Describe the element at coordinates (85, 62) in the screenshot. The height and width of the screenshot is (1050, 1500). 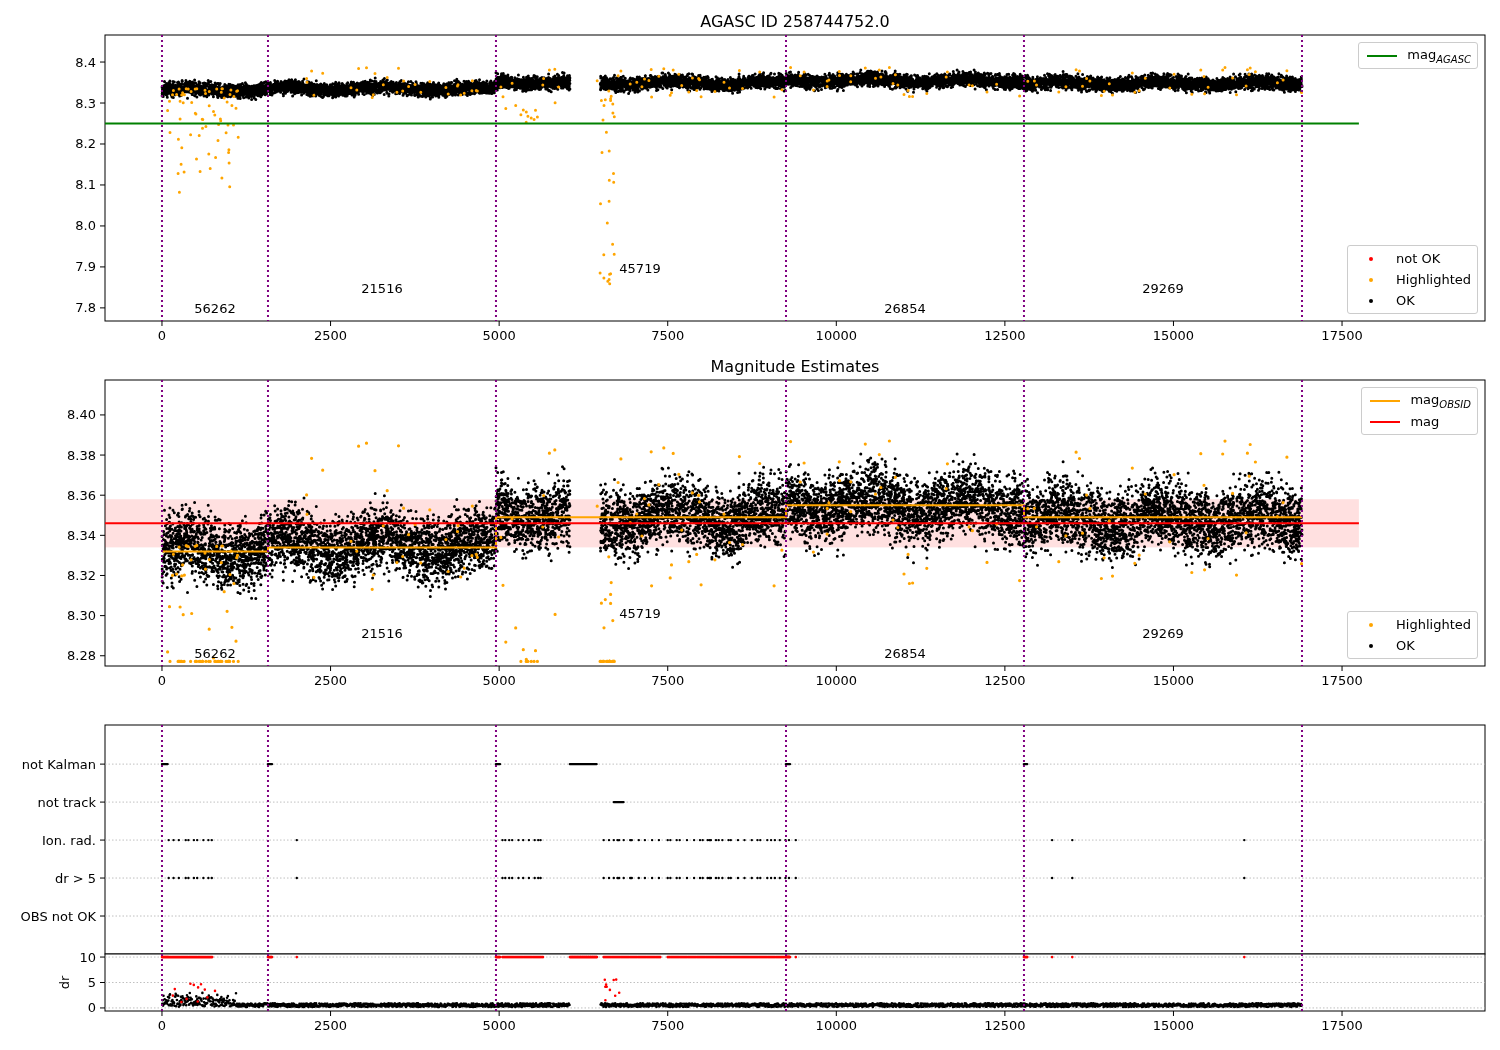
I see `y-tick-label: 8.4` at that location.